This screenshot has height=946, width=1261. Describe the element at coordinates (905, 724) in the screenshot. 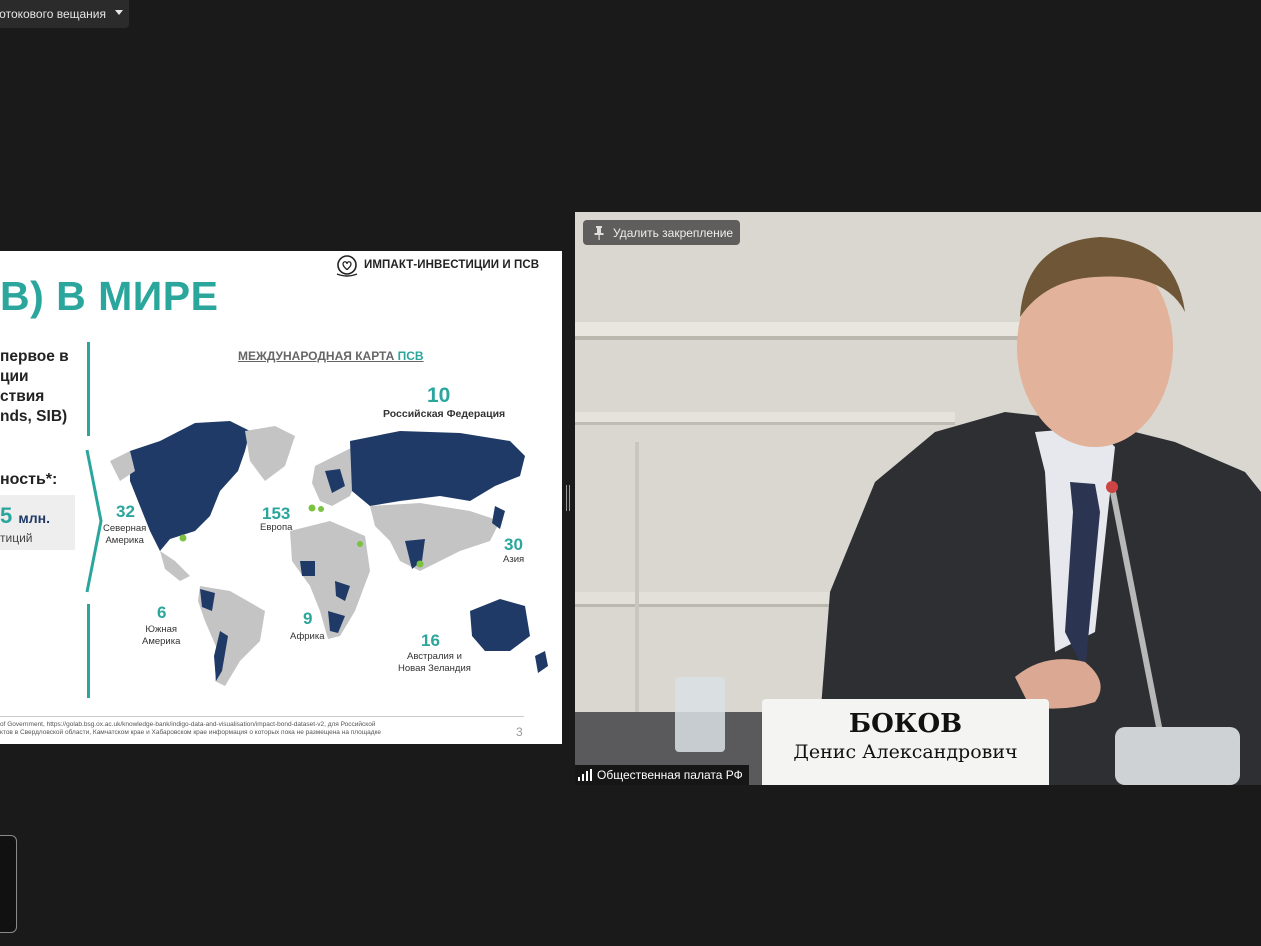

I see `plate-last-name: БОКОВ` at that location.